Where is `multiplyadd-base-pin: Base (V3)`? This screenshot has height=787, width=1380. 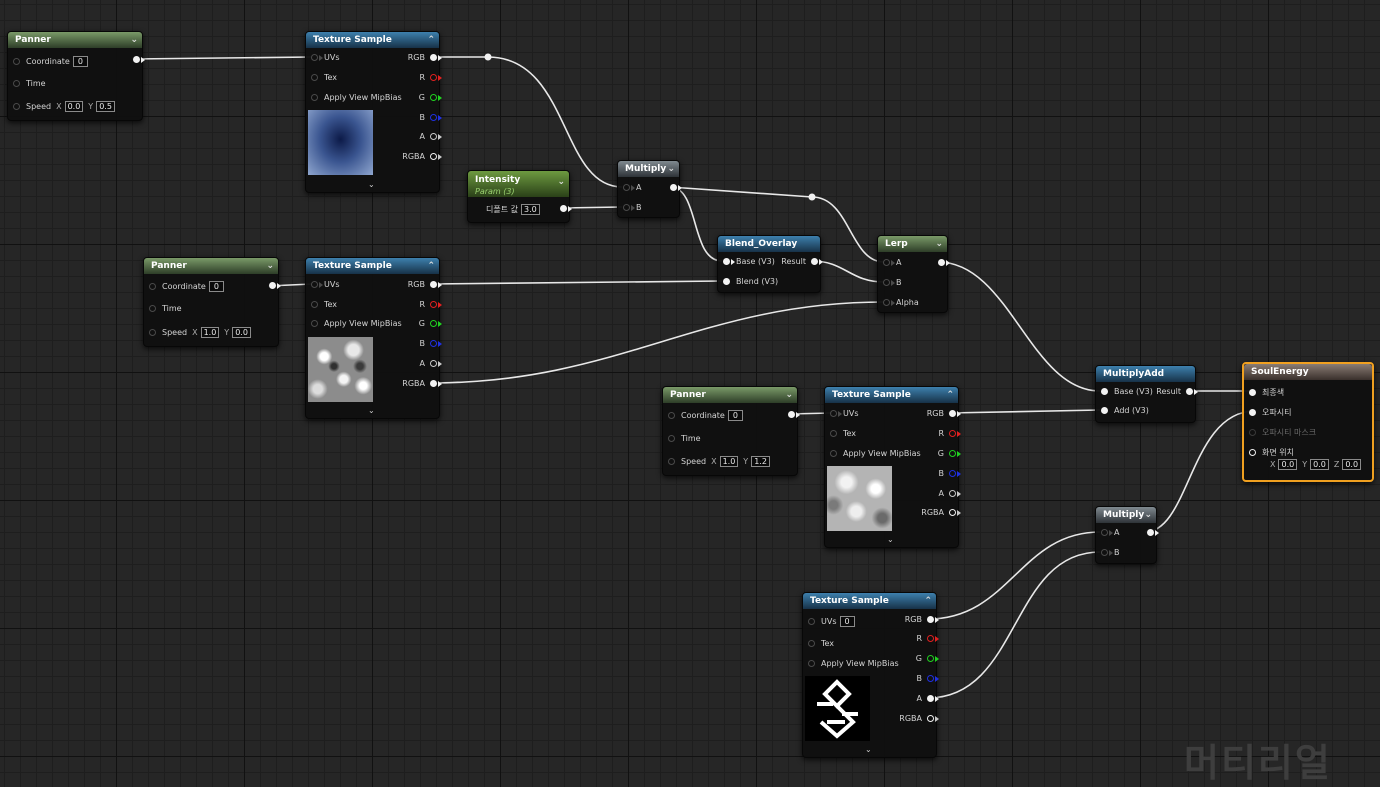 multiplyadd-base-pin: Base (V3) is located at coordinates (1124, 392).